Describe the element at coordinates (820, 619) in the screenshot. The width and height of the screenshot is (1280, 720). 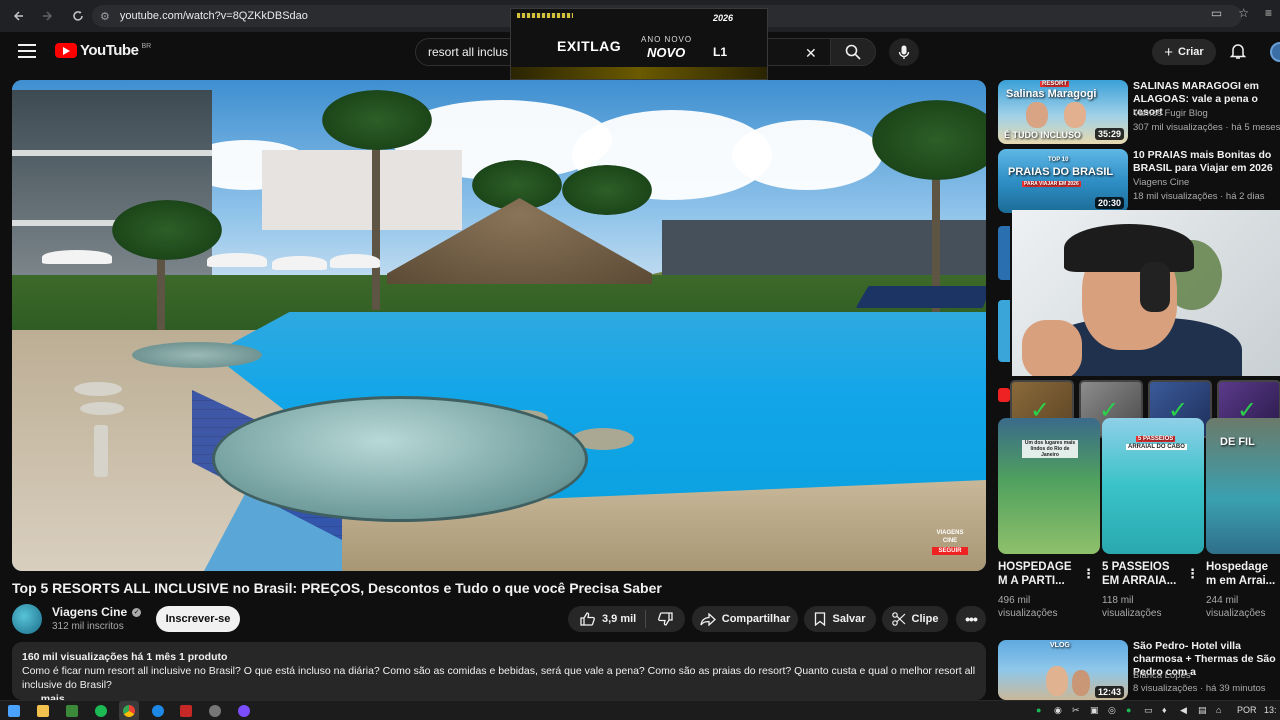
I see `bookmark-icon` at that location.